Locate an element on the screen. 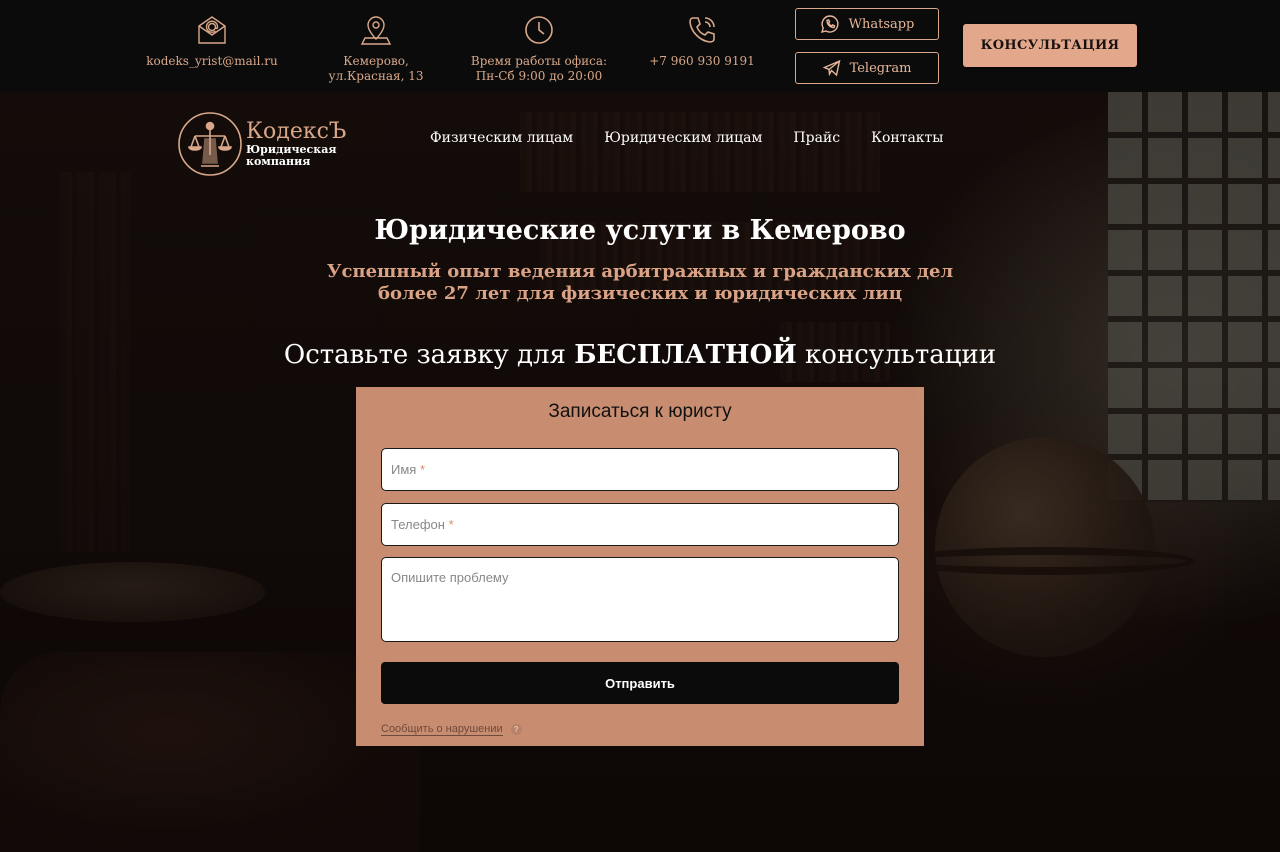 The width and height of the screenshot is (1280, 852). whatsapp-label: Whatsapp is located at coordinates (881, 24).